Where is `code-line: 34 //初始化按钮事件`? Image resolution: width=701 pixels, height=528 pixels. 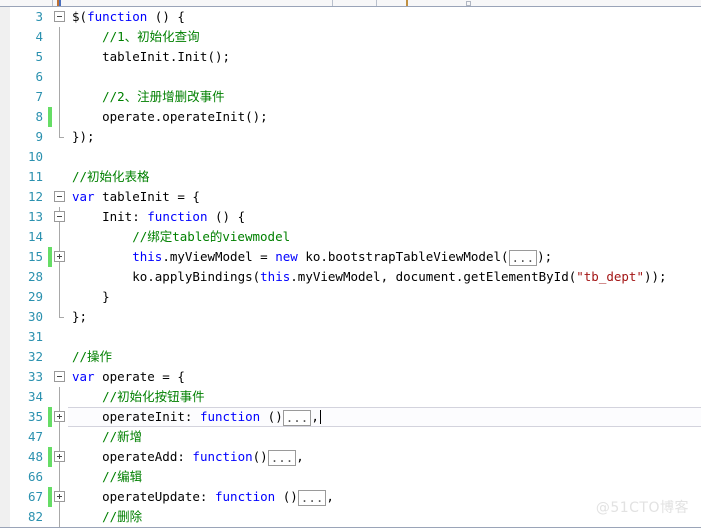 code-line: 34 //初始化按钮事件 is located at coordinates (350, 397).